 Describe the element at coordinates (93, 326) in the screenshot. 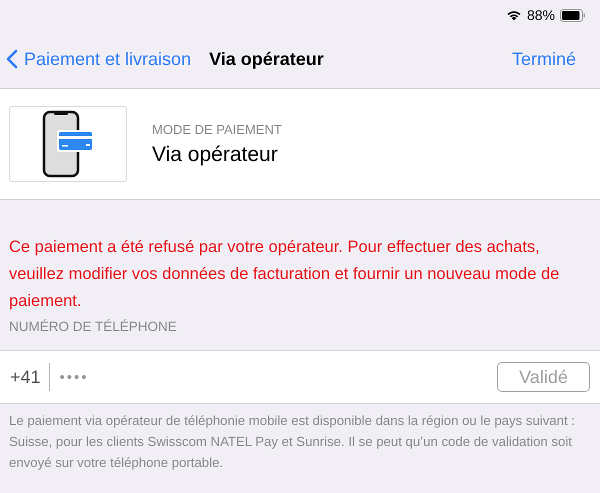

I see `section-header: NUMÉRO DE TÉLÉPHONE` at that location.